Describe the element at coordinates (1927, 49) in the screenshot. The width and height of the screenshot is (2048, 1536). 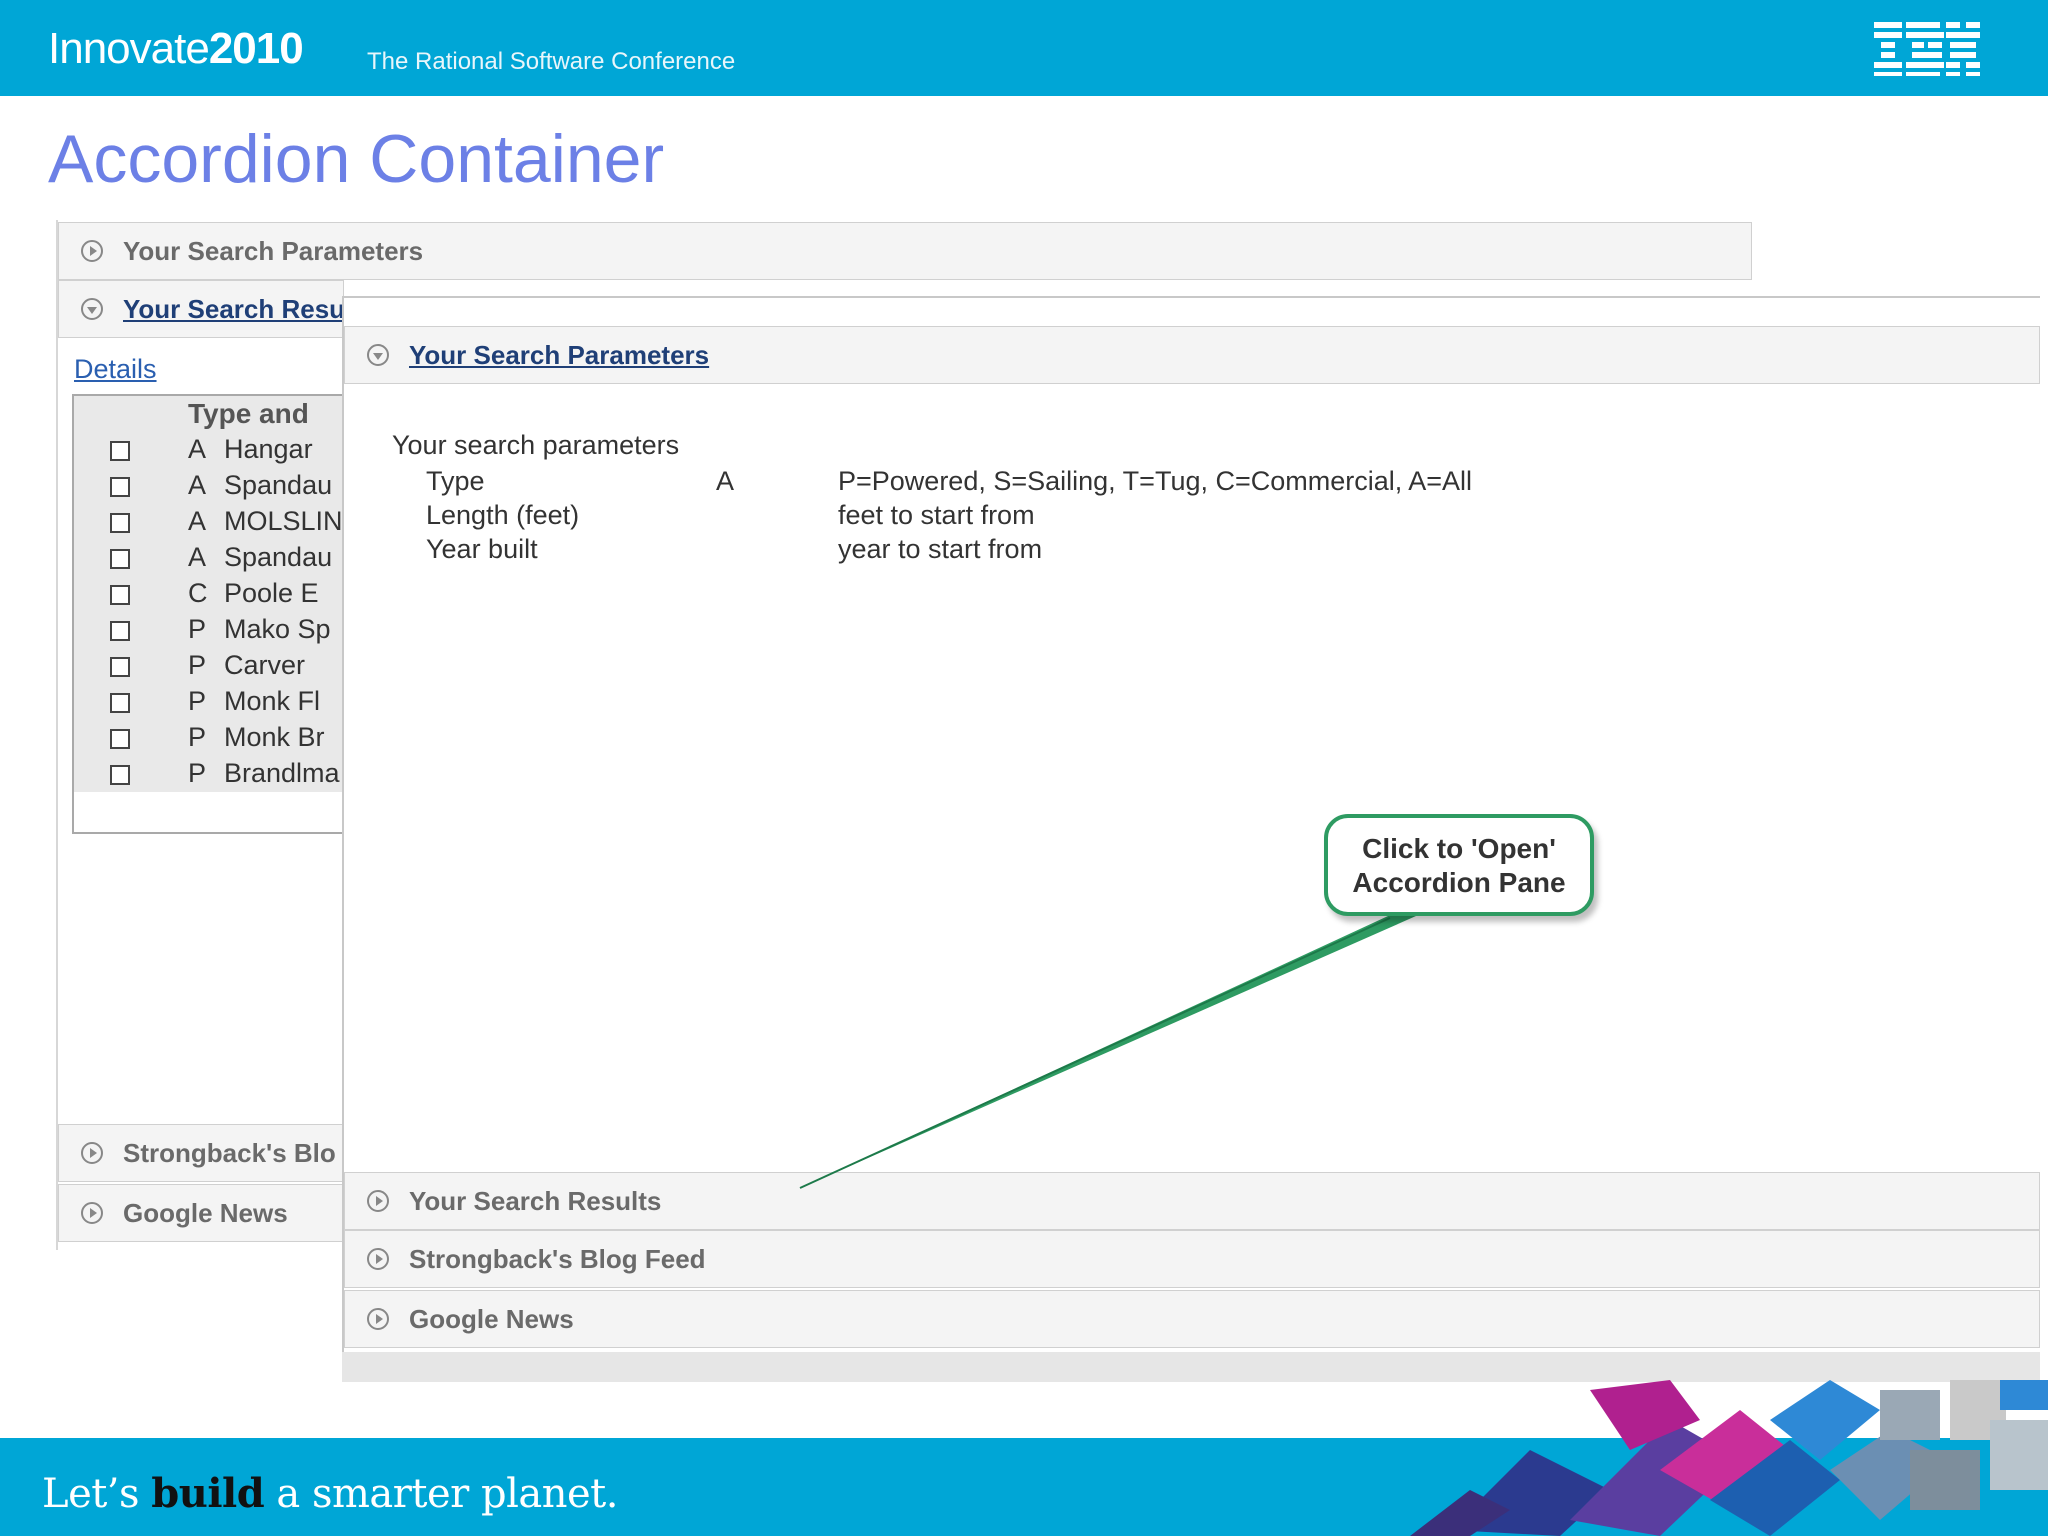
I see `ibm-logo` at that location.